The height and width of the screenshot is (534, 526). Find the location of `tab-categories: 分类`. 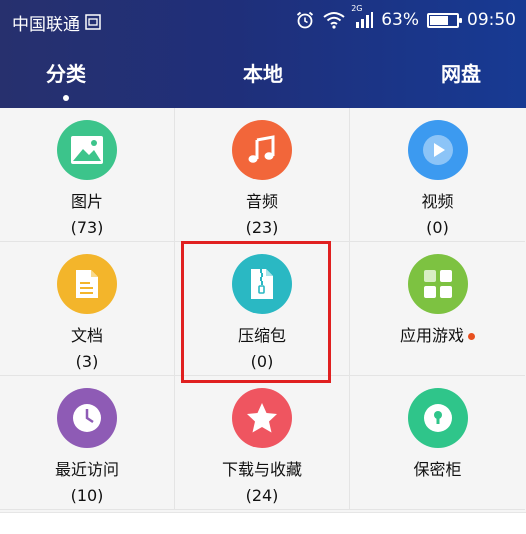

tab-categories: 分类 is located at coordinates (66, 79).